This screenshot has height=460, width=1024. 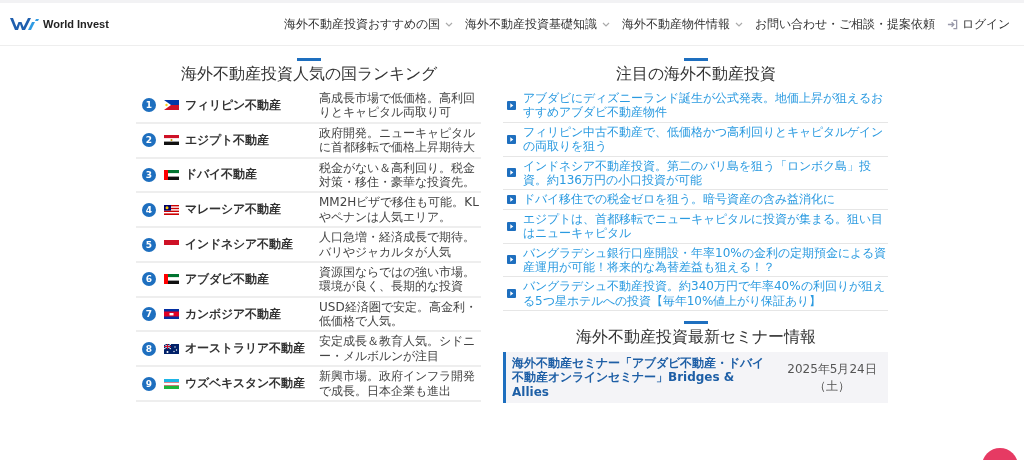 I want to click on country-name: マレーシア不動産, so click(x=252, y=210).